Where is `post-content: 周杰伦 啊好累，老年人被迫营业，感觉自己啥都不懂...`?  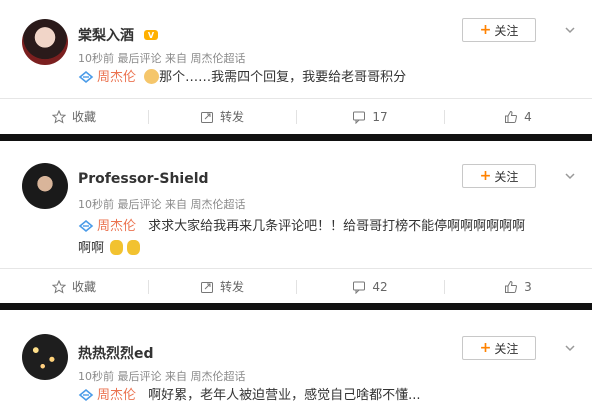 post-content: 周杰伦 啊好累，老年人被迫营业，感觉自己啥都不懂... is located at coordinates (323, 396).